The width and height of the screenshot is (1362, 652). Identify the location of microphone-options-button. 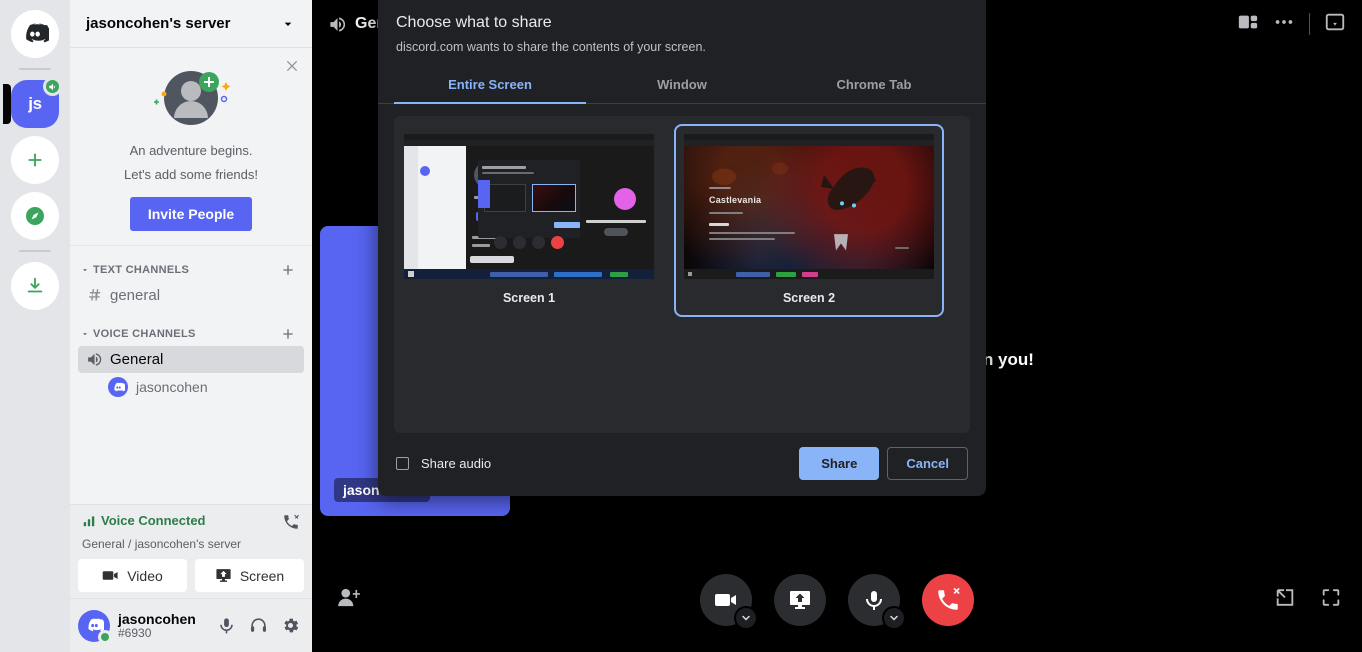
(894, 618).